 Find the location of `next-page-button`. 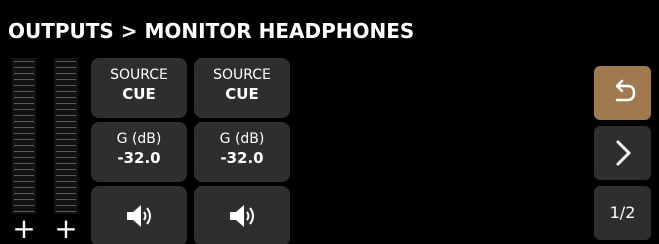

next-page-button is located at coordinates (622, 153).